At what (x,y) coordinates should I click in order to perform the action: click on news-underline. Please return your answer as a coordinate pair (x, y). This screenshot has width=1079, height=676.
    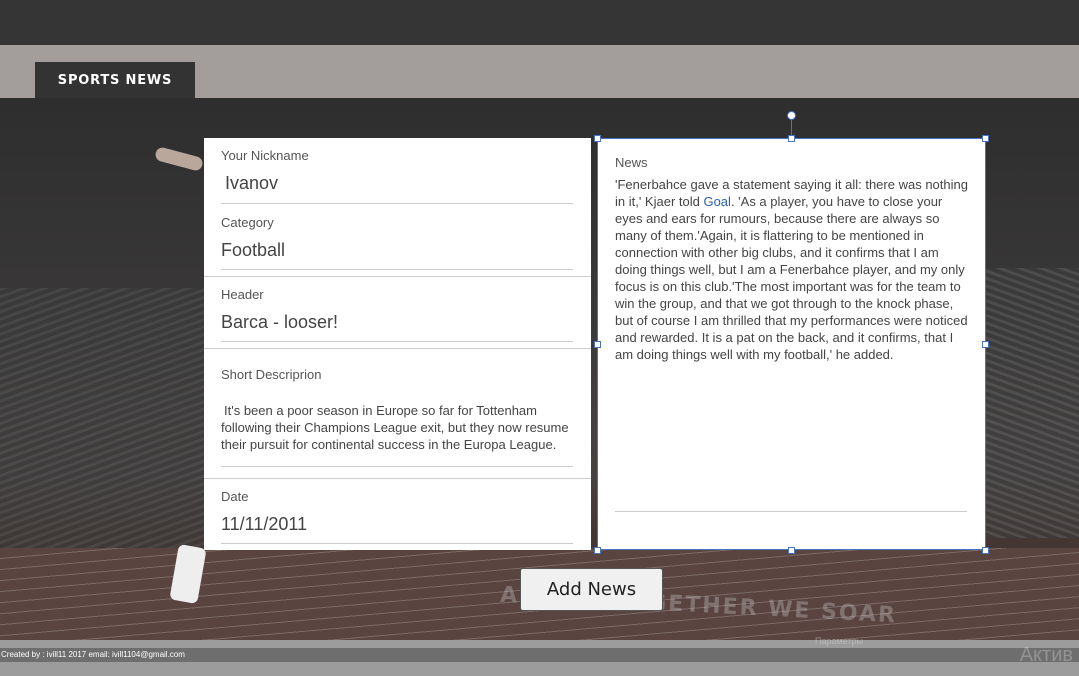
    Looking at the image, I should click on (791, 511).